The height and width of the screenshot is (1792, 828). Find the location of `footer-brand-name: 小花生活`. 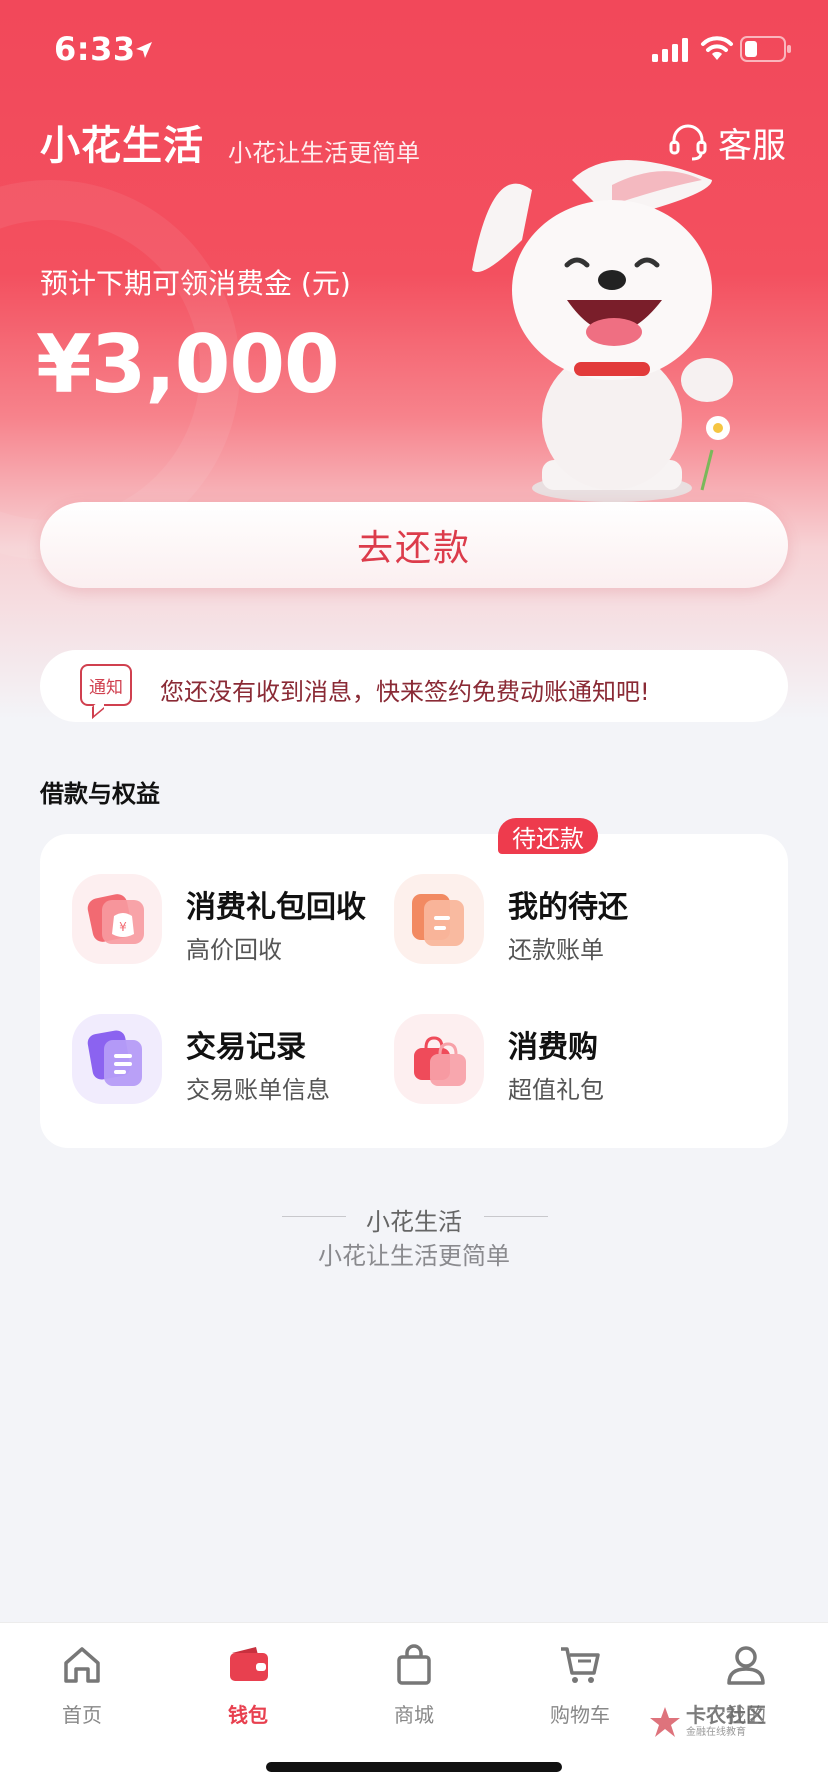

footer-brand-name: 小花生活 is located at coordinates (414, 1222).